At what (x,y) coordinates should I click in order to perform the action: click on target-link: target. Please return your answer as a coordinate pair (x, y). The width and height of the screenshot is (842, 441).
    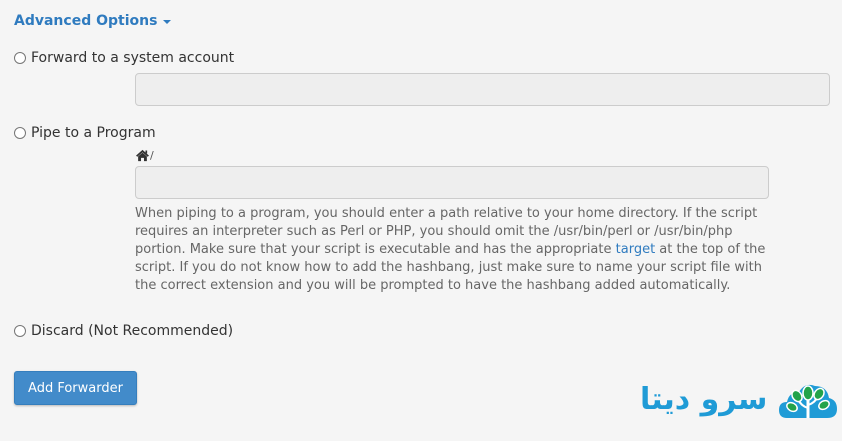
    Looking at the image, I should click on (636, 249).